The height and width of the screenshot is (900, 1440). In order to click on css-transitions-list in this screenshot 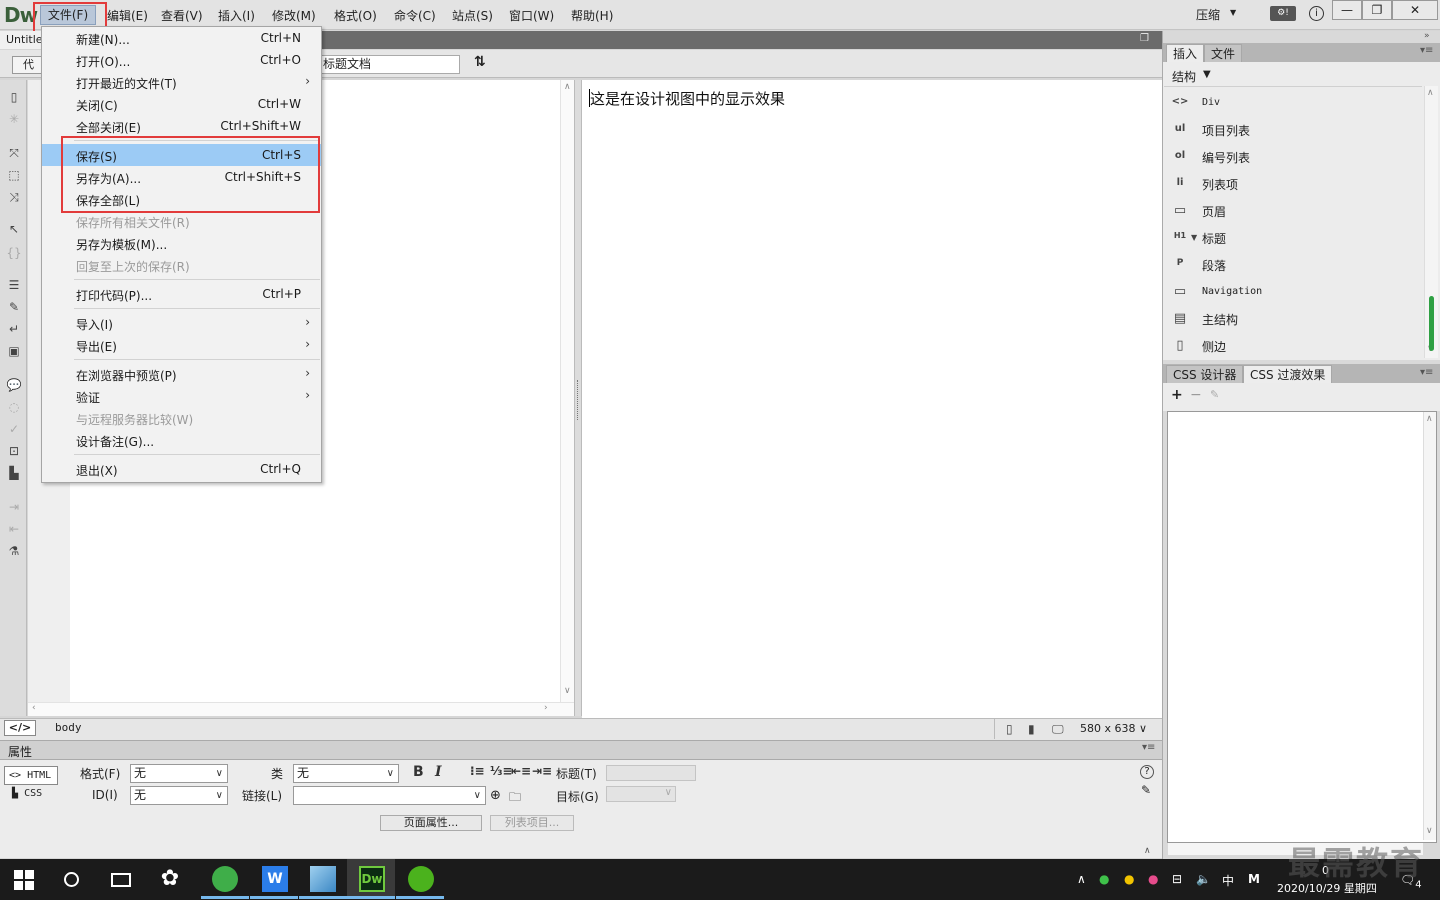, I will do `click(1302, 627)`.